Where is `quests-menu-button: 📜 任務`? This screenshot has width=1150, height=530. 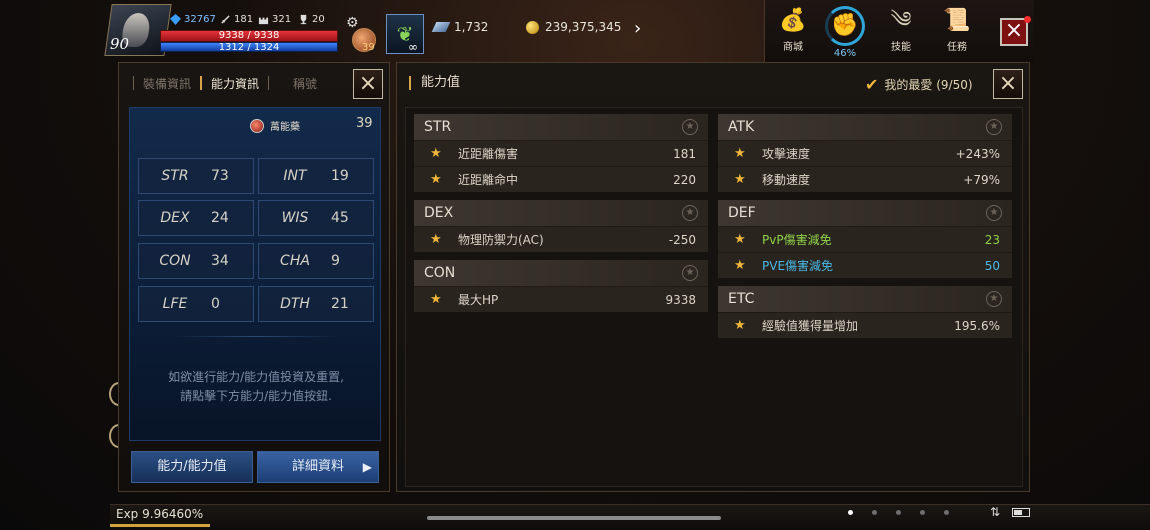 quests-menu-button: 📜 任務 is located at coordinates (957, 29).